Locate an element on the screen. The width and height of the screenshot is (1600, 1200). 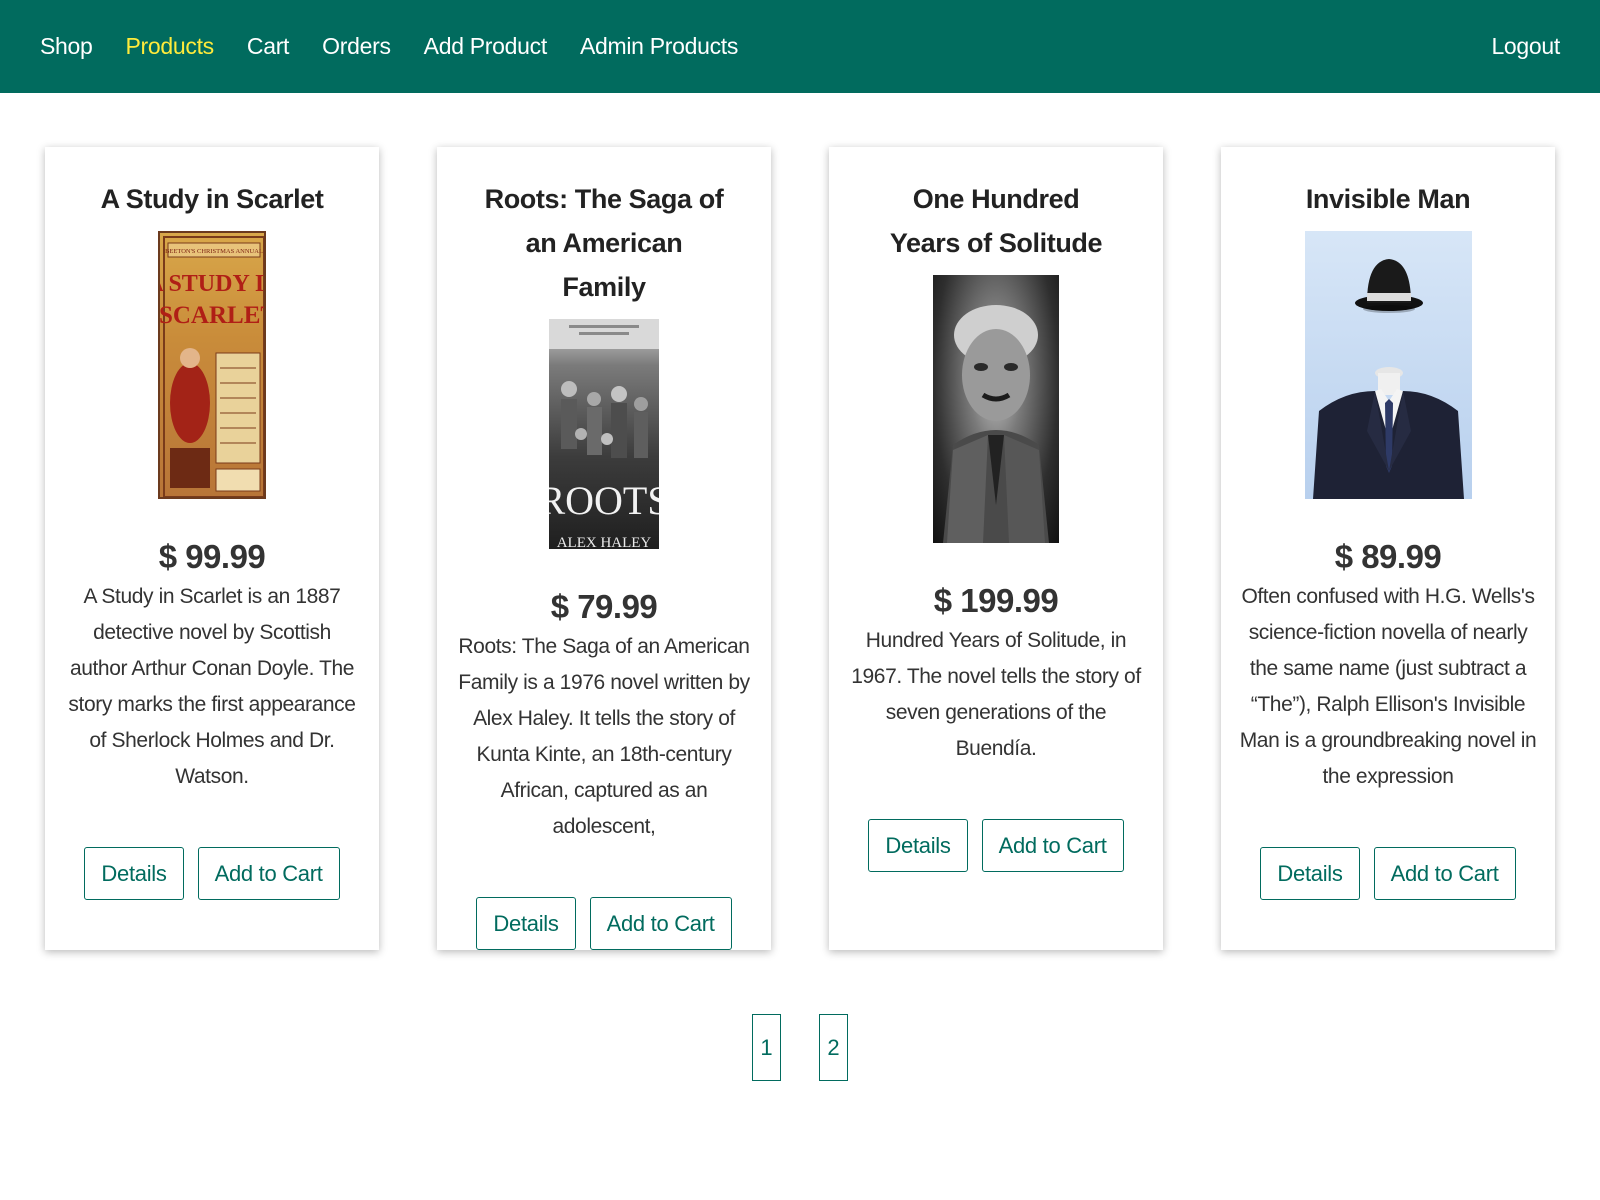
svg-text: A STUDY IN is located at coordinates (213, 284).